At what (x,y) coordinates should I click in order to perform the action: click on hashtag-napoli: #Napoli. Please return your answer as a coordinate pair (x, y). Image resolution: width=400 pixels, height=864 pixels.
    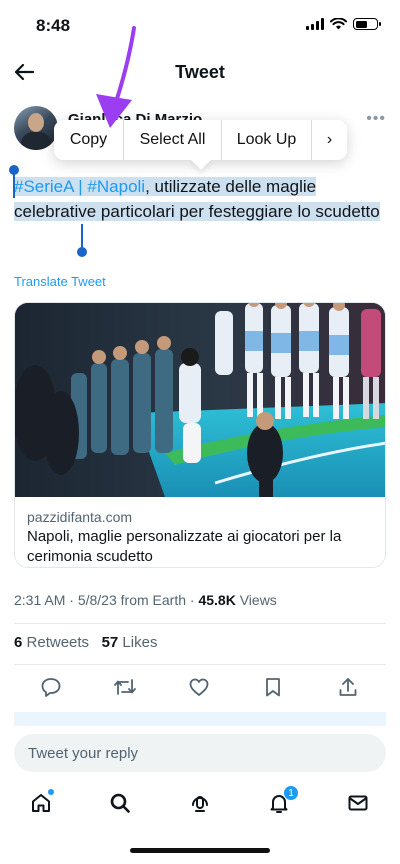
    Looking at the image, I should click on (116, 186).